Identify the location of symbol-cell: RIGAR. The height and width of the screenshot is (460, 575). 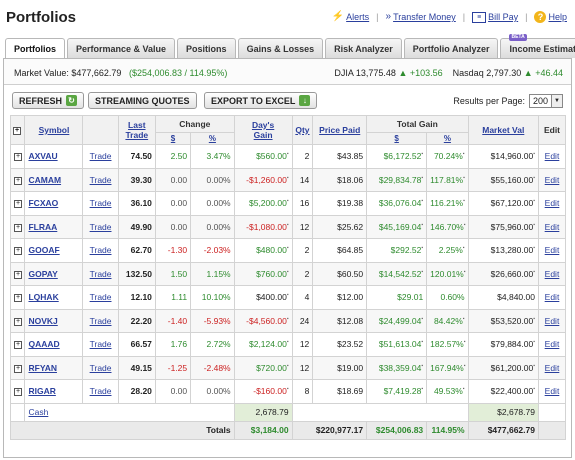
(54, 391).